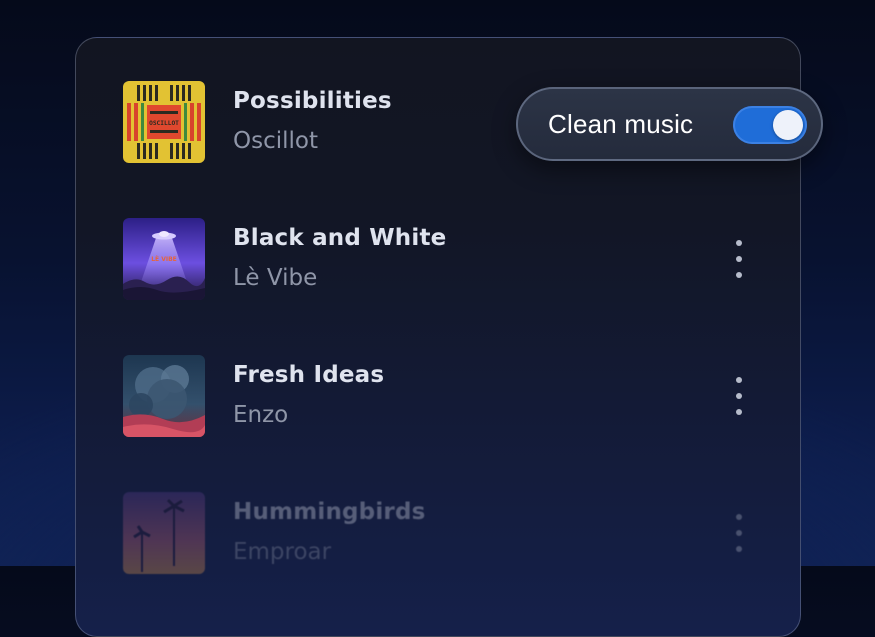  Describe the element at coordinates (340, 238) in the screenshot. I see `track-title: Black and White` at that location.